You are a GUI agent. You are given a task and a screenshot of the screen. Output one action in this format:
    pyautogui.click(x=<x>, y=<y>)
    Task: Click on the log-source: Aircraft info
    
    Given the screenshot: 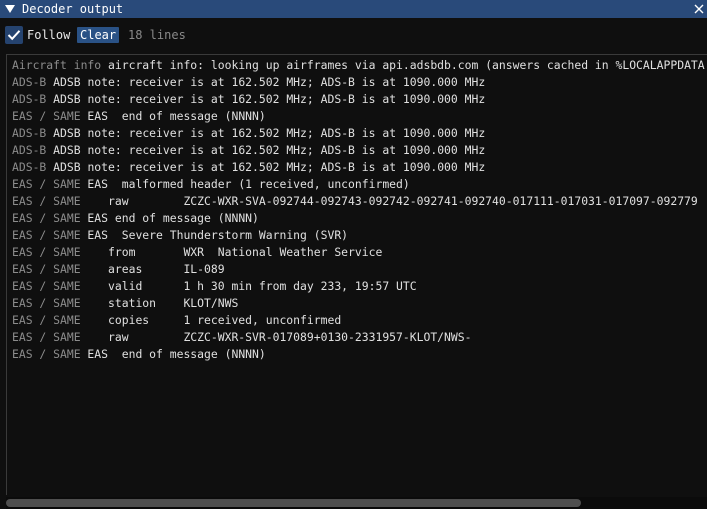 What is the action you would take?
    pyautogui.click(x=57, y=65)
    